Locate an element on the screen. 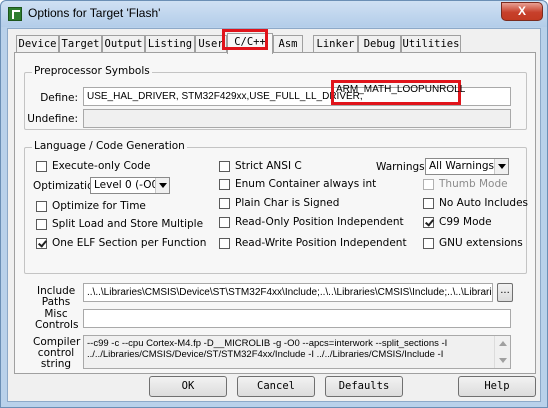 This screenshot has height=408, width=548. warnings-dropdown-icon is located at coordinates (501, 166).